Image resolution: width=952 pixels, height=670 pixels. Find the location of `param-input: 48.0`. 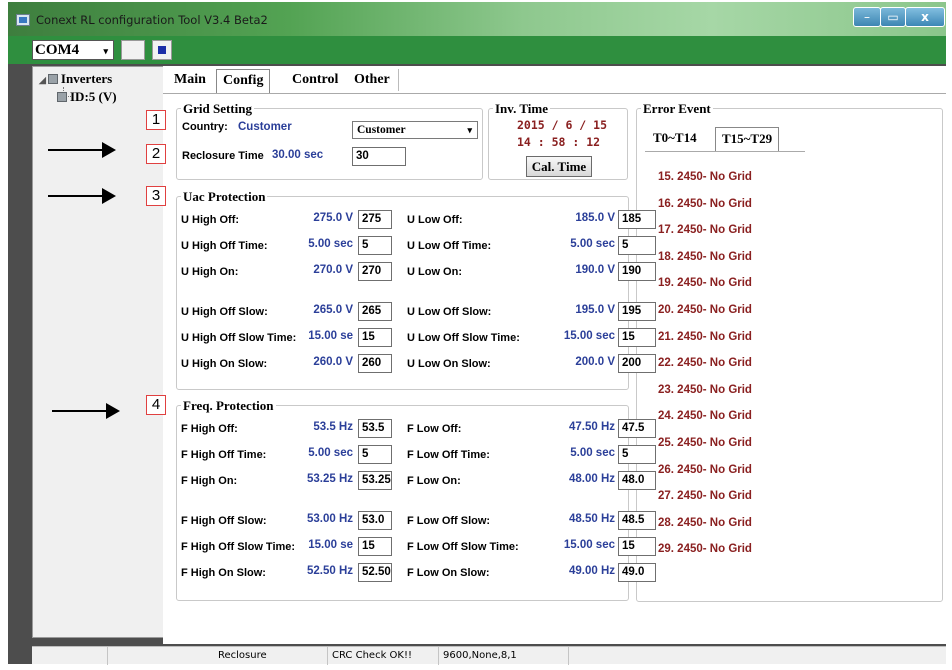

param-input: 48.0 is located at coordinates (637, 480).